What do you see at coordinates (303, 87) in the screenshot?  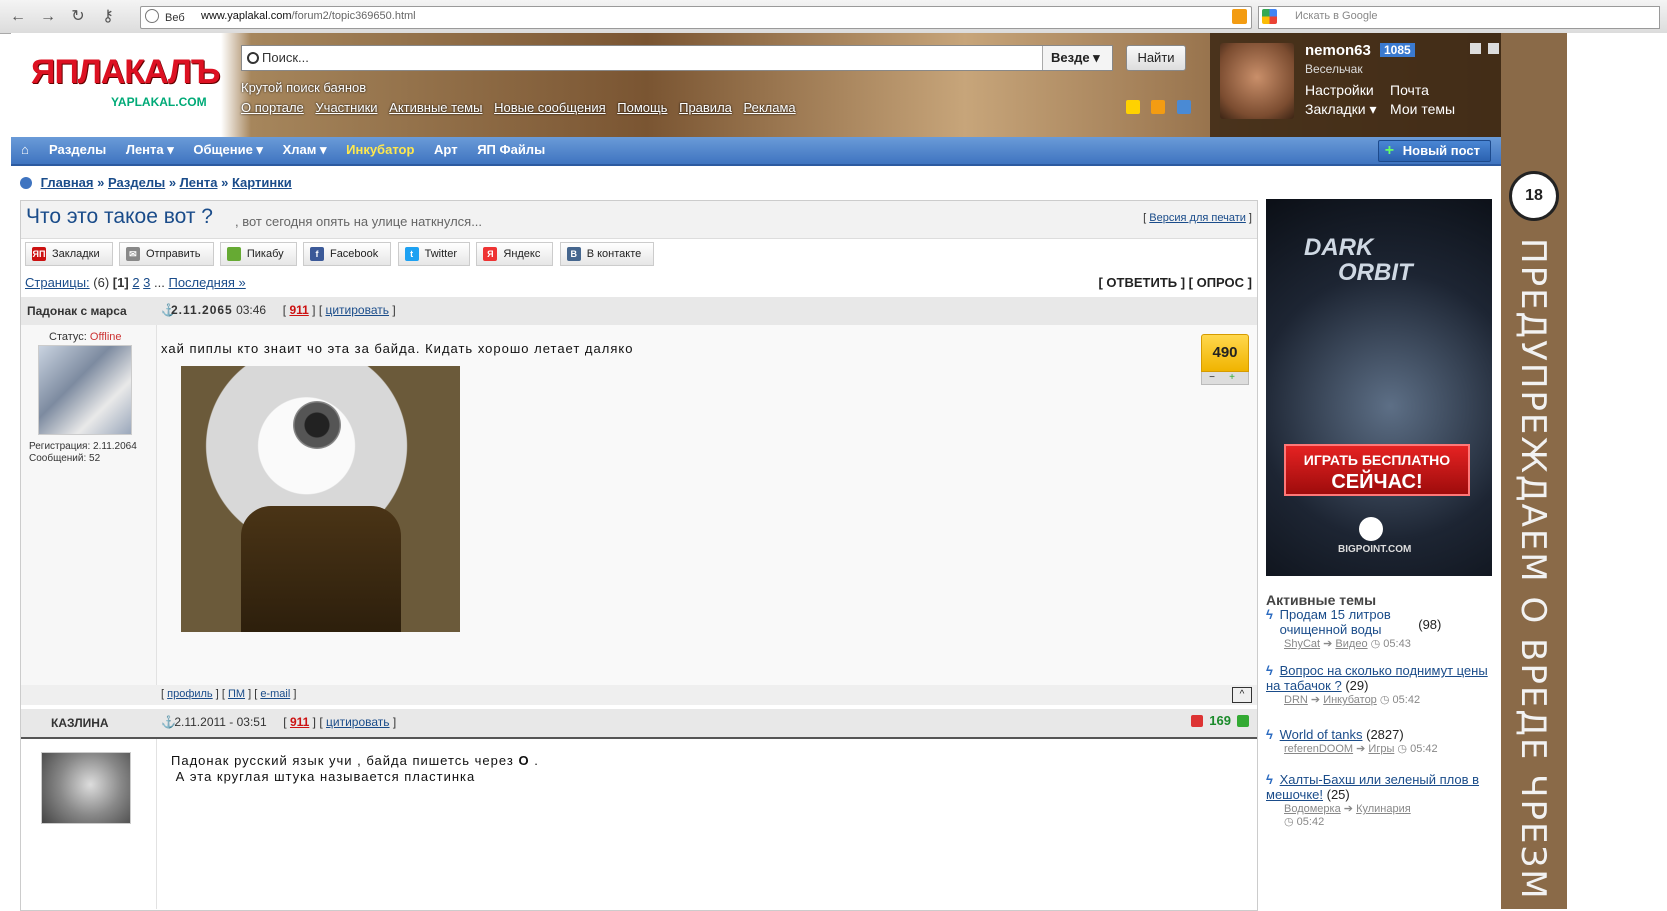 I see `tagline: Крутой поиск баянов` at bounding box center [303, 87].